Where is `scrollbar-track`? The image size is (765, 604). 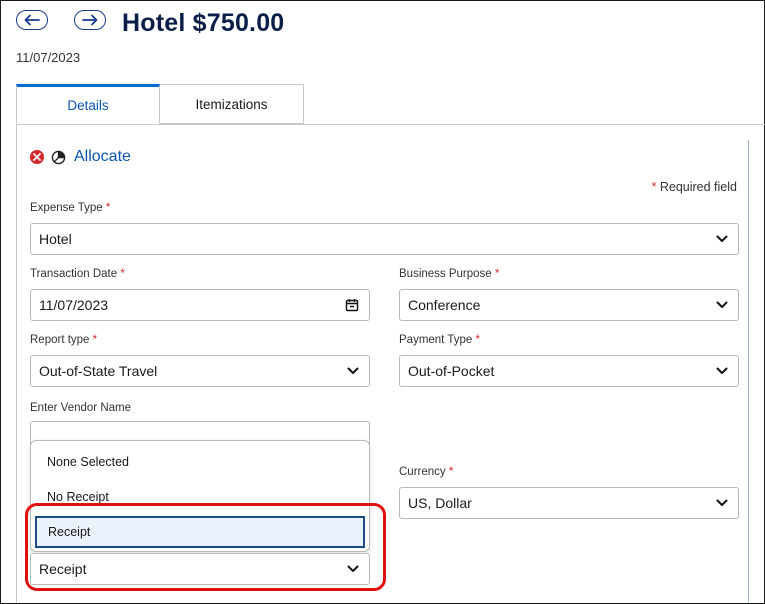
scrollbar-track is located at coordinates (748, 371).